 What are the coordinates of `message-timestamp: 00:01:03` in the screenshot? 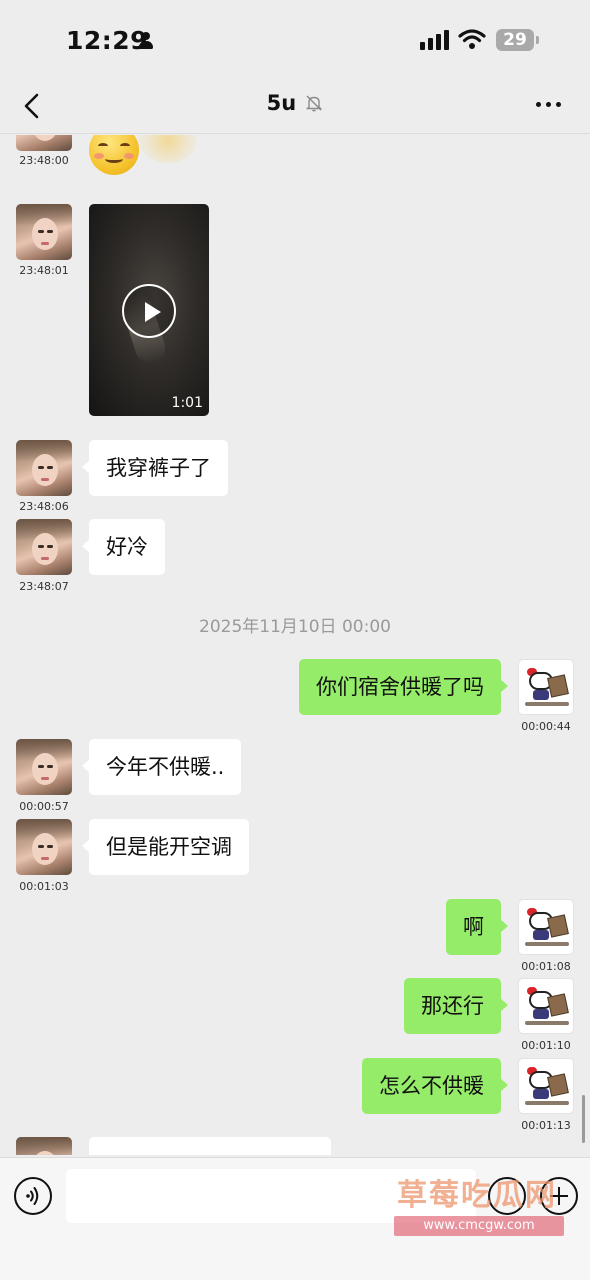 It's located at (44, 886).